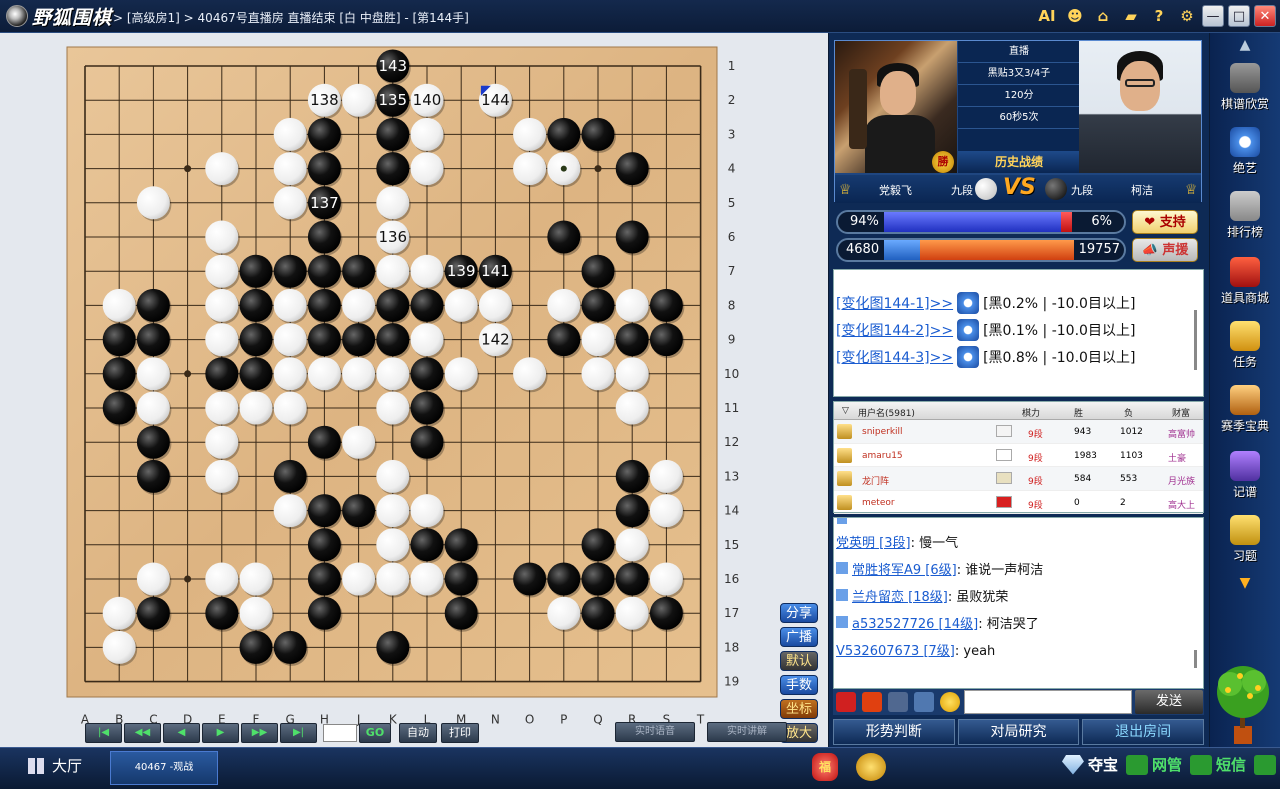  What do you see at coordinates (894, 330) in the screenshot?
I see `variation-link: [变化图144-2]>>` at bounding box center [894, 330].